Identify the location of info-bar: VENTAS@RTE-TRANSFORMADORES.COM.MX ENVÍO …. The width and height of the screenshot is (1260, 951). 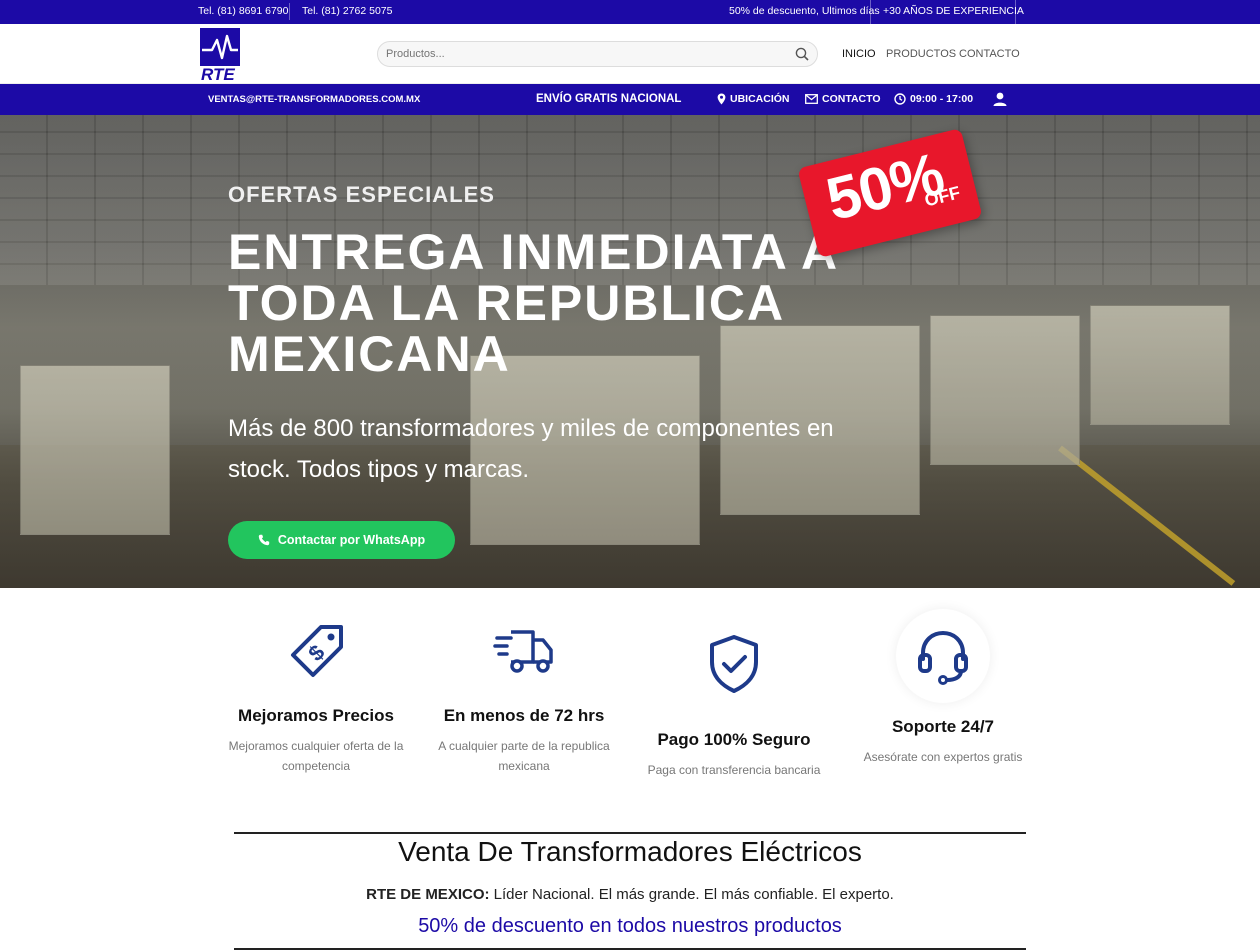
(630, 99).